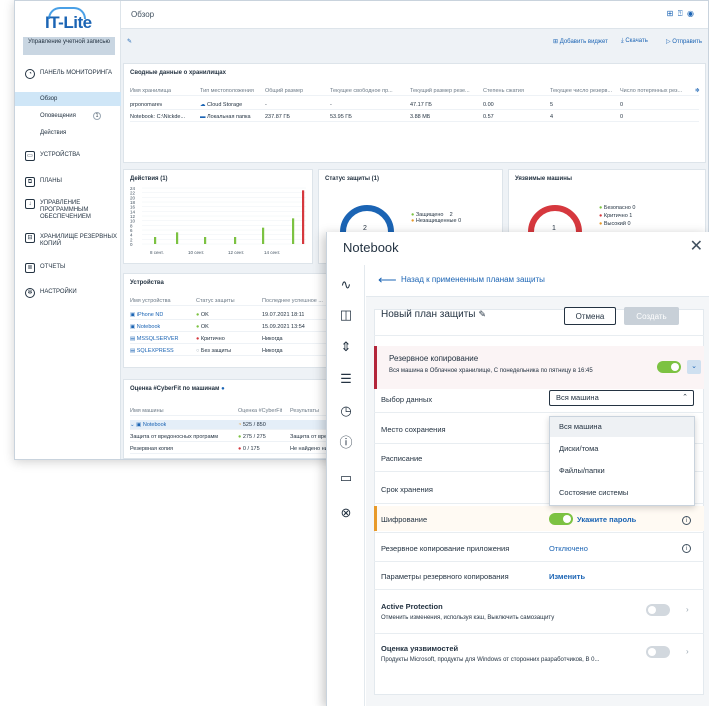  I want to click on monitor-icon: ▭, so click(30, 156).